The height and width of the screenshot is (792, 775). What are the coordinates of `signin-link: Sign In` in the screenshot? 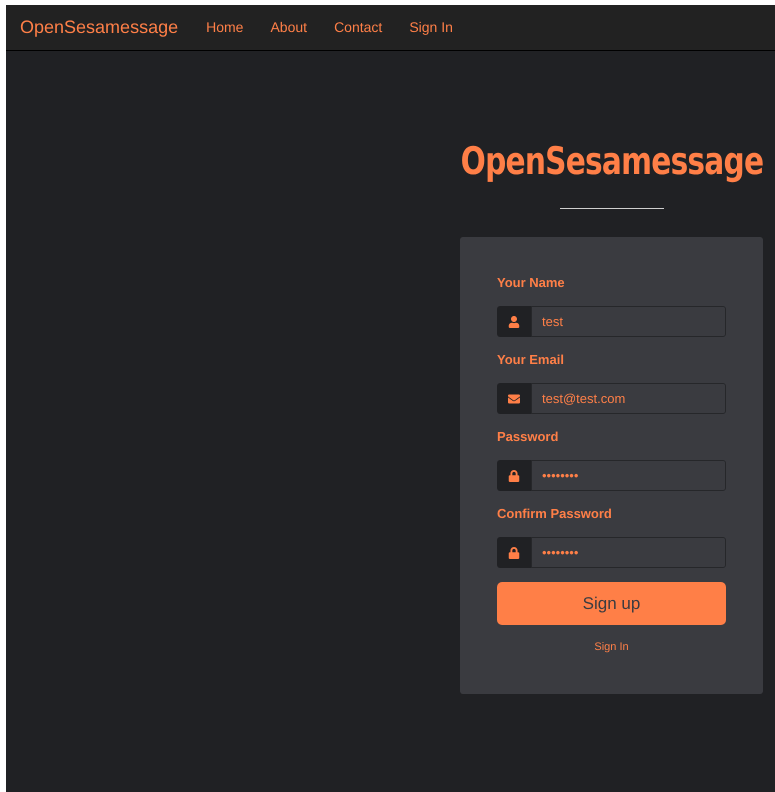 It's located at (611, 647).